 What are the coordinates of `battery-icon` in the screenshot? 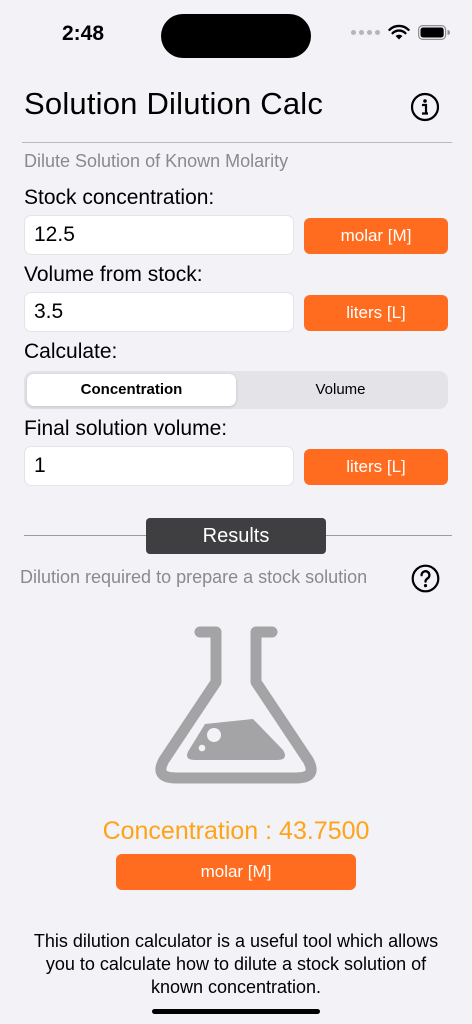 It's located at (434, 32).